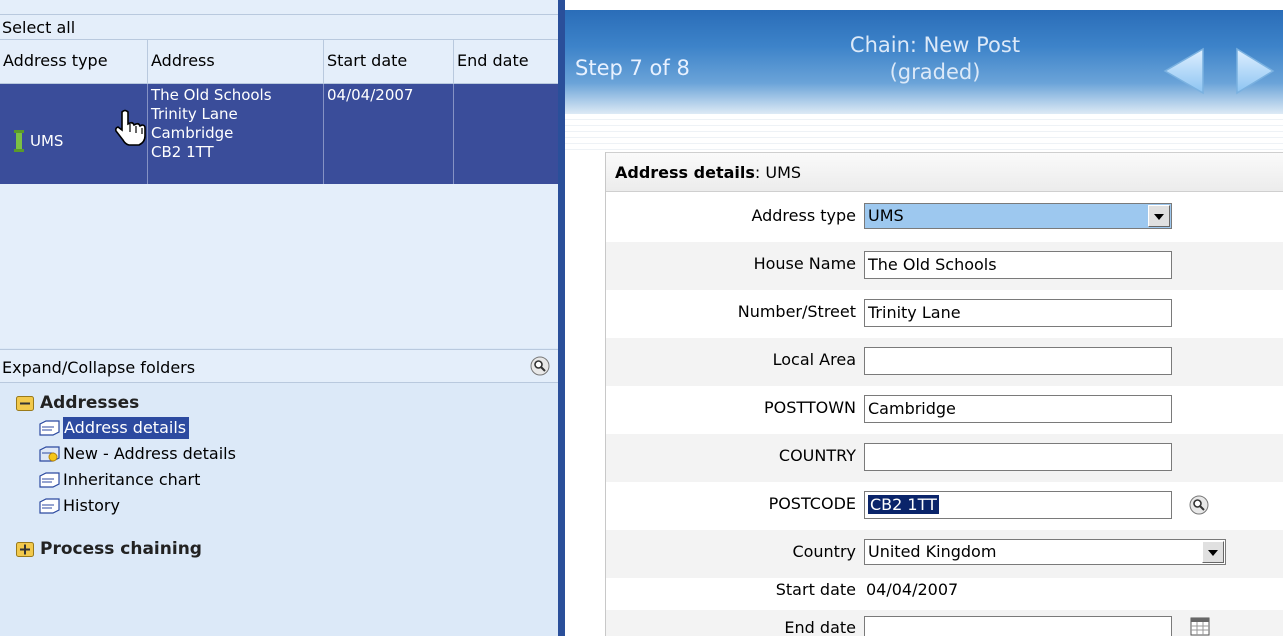 Image resolution: width=1283 pixels, height=636 pixels. I want to click on field-row-local-area: Local Area, so click(944, 362).